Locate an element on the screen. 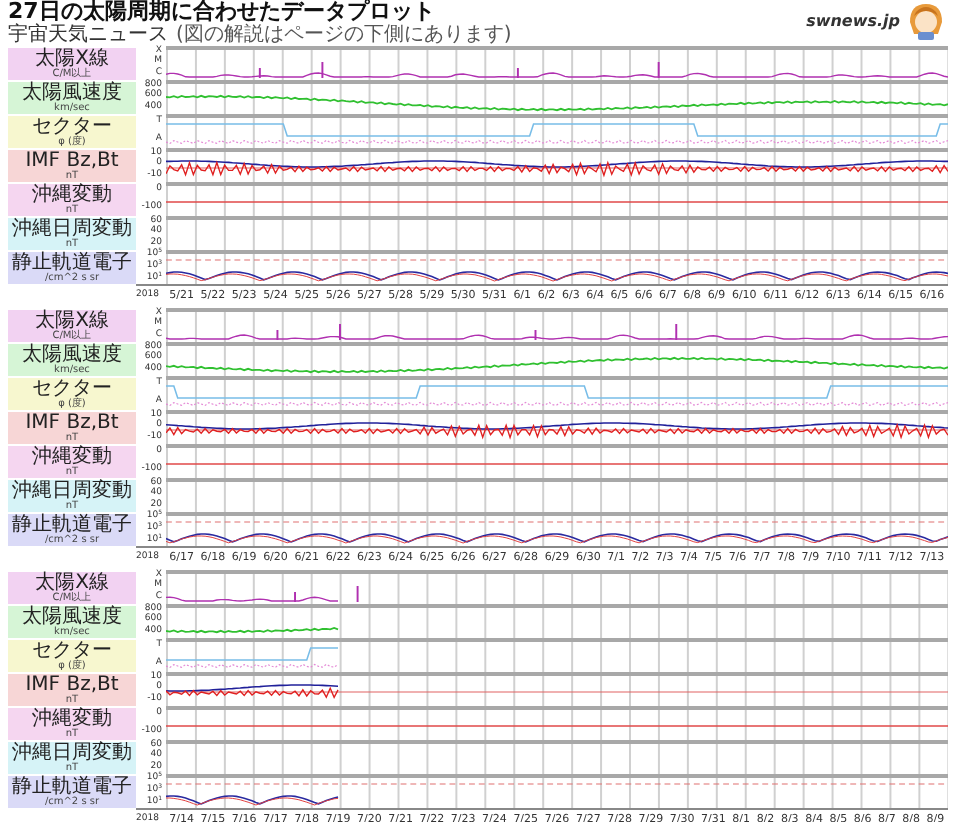 Image resolution: width=960 pixels, height=822 pixels. page-note: (図の解説はページの下側にあります) is located at coordinates (344, 35).